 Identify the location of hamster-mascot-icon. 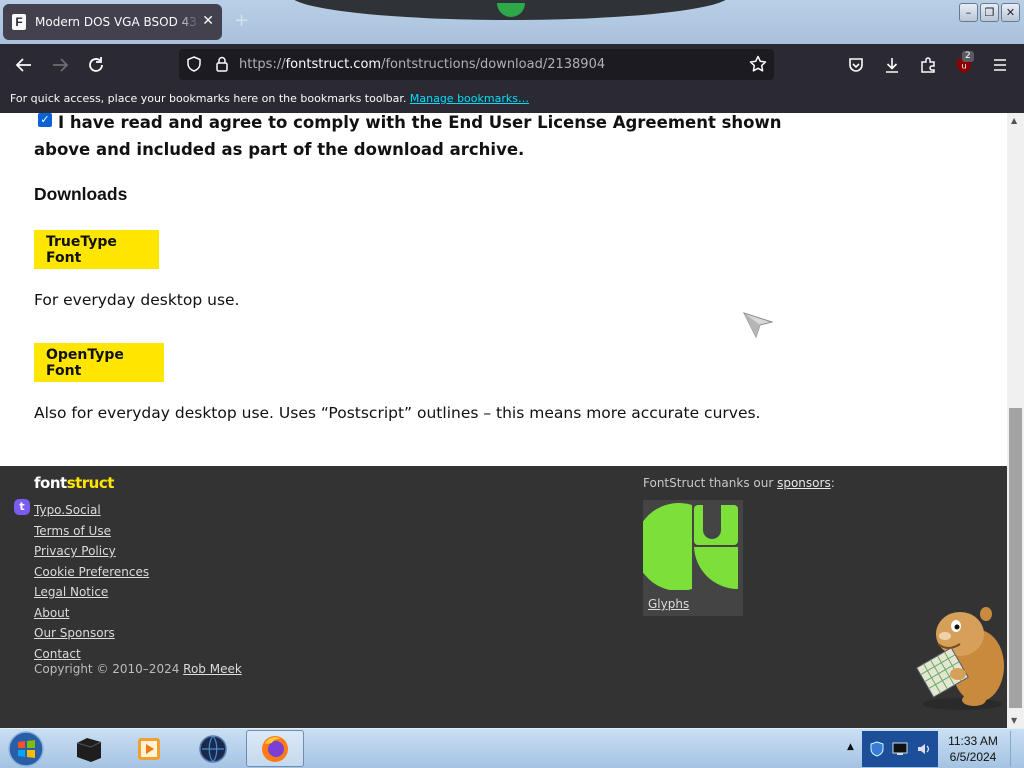
(959, 658).